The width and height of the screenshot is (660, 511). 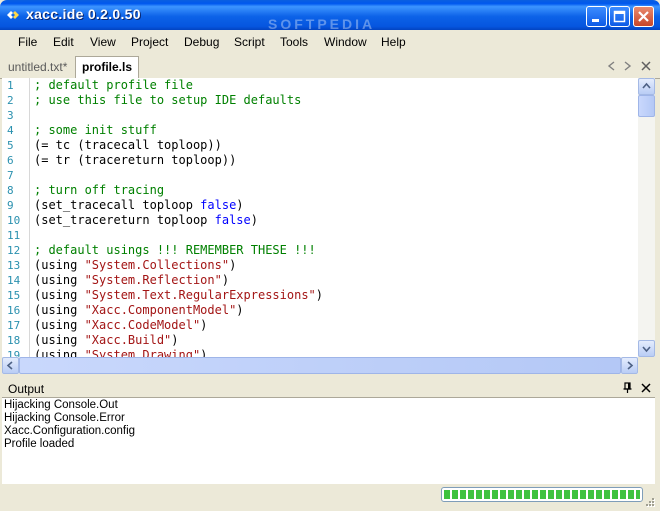 I want to click on code-token: "System.Reflection", so click(x=153, y=280).